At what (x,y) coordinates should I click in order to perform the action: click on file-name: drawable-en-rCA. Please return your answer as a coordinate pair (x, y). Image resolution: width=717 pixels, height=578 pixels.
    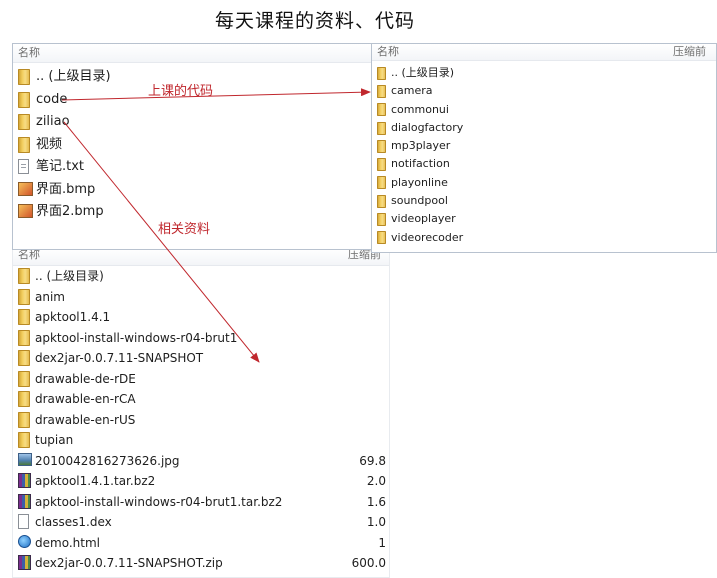
    Looking at the image, I should click on (85, 399).